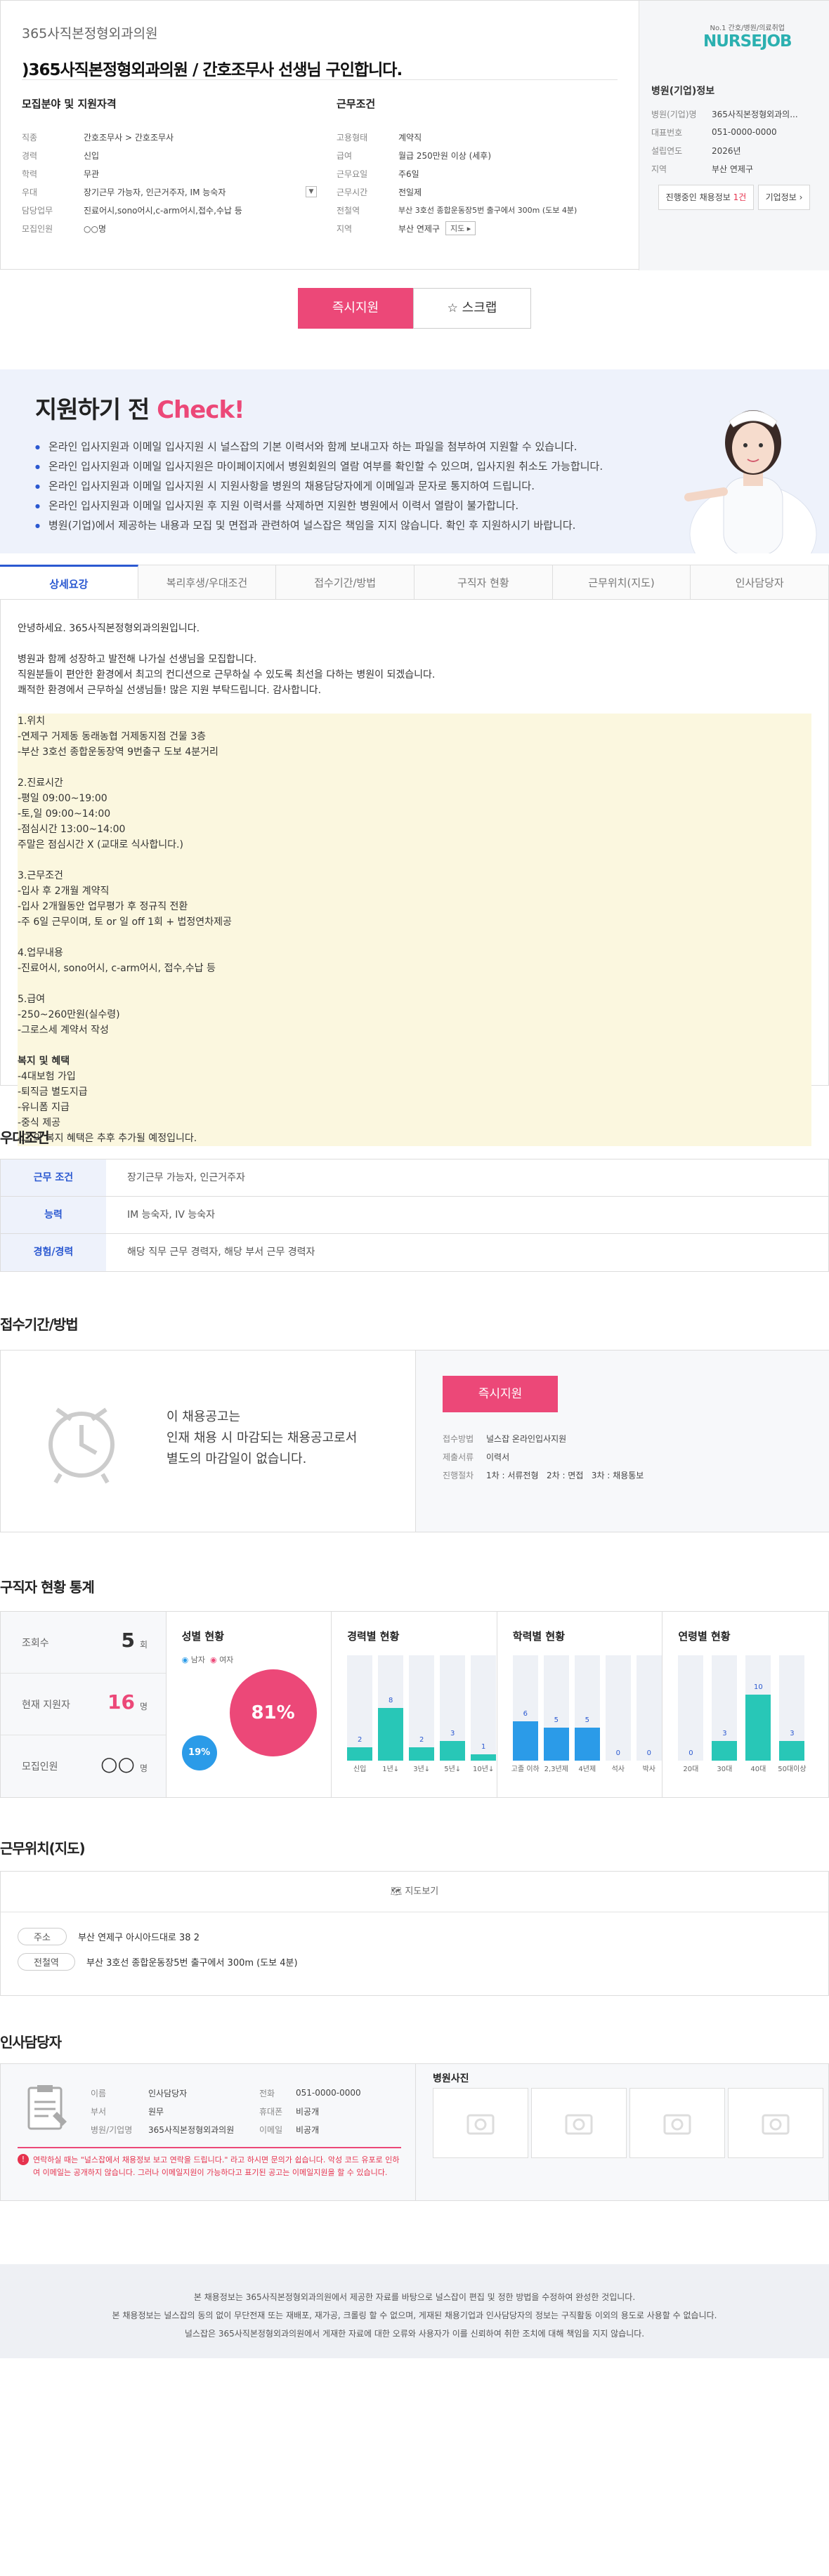  Describe the element at coordinates (69, 582) in the screenshot. I see `tab-detail: 상세요강` at that location.